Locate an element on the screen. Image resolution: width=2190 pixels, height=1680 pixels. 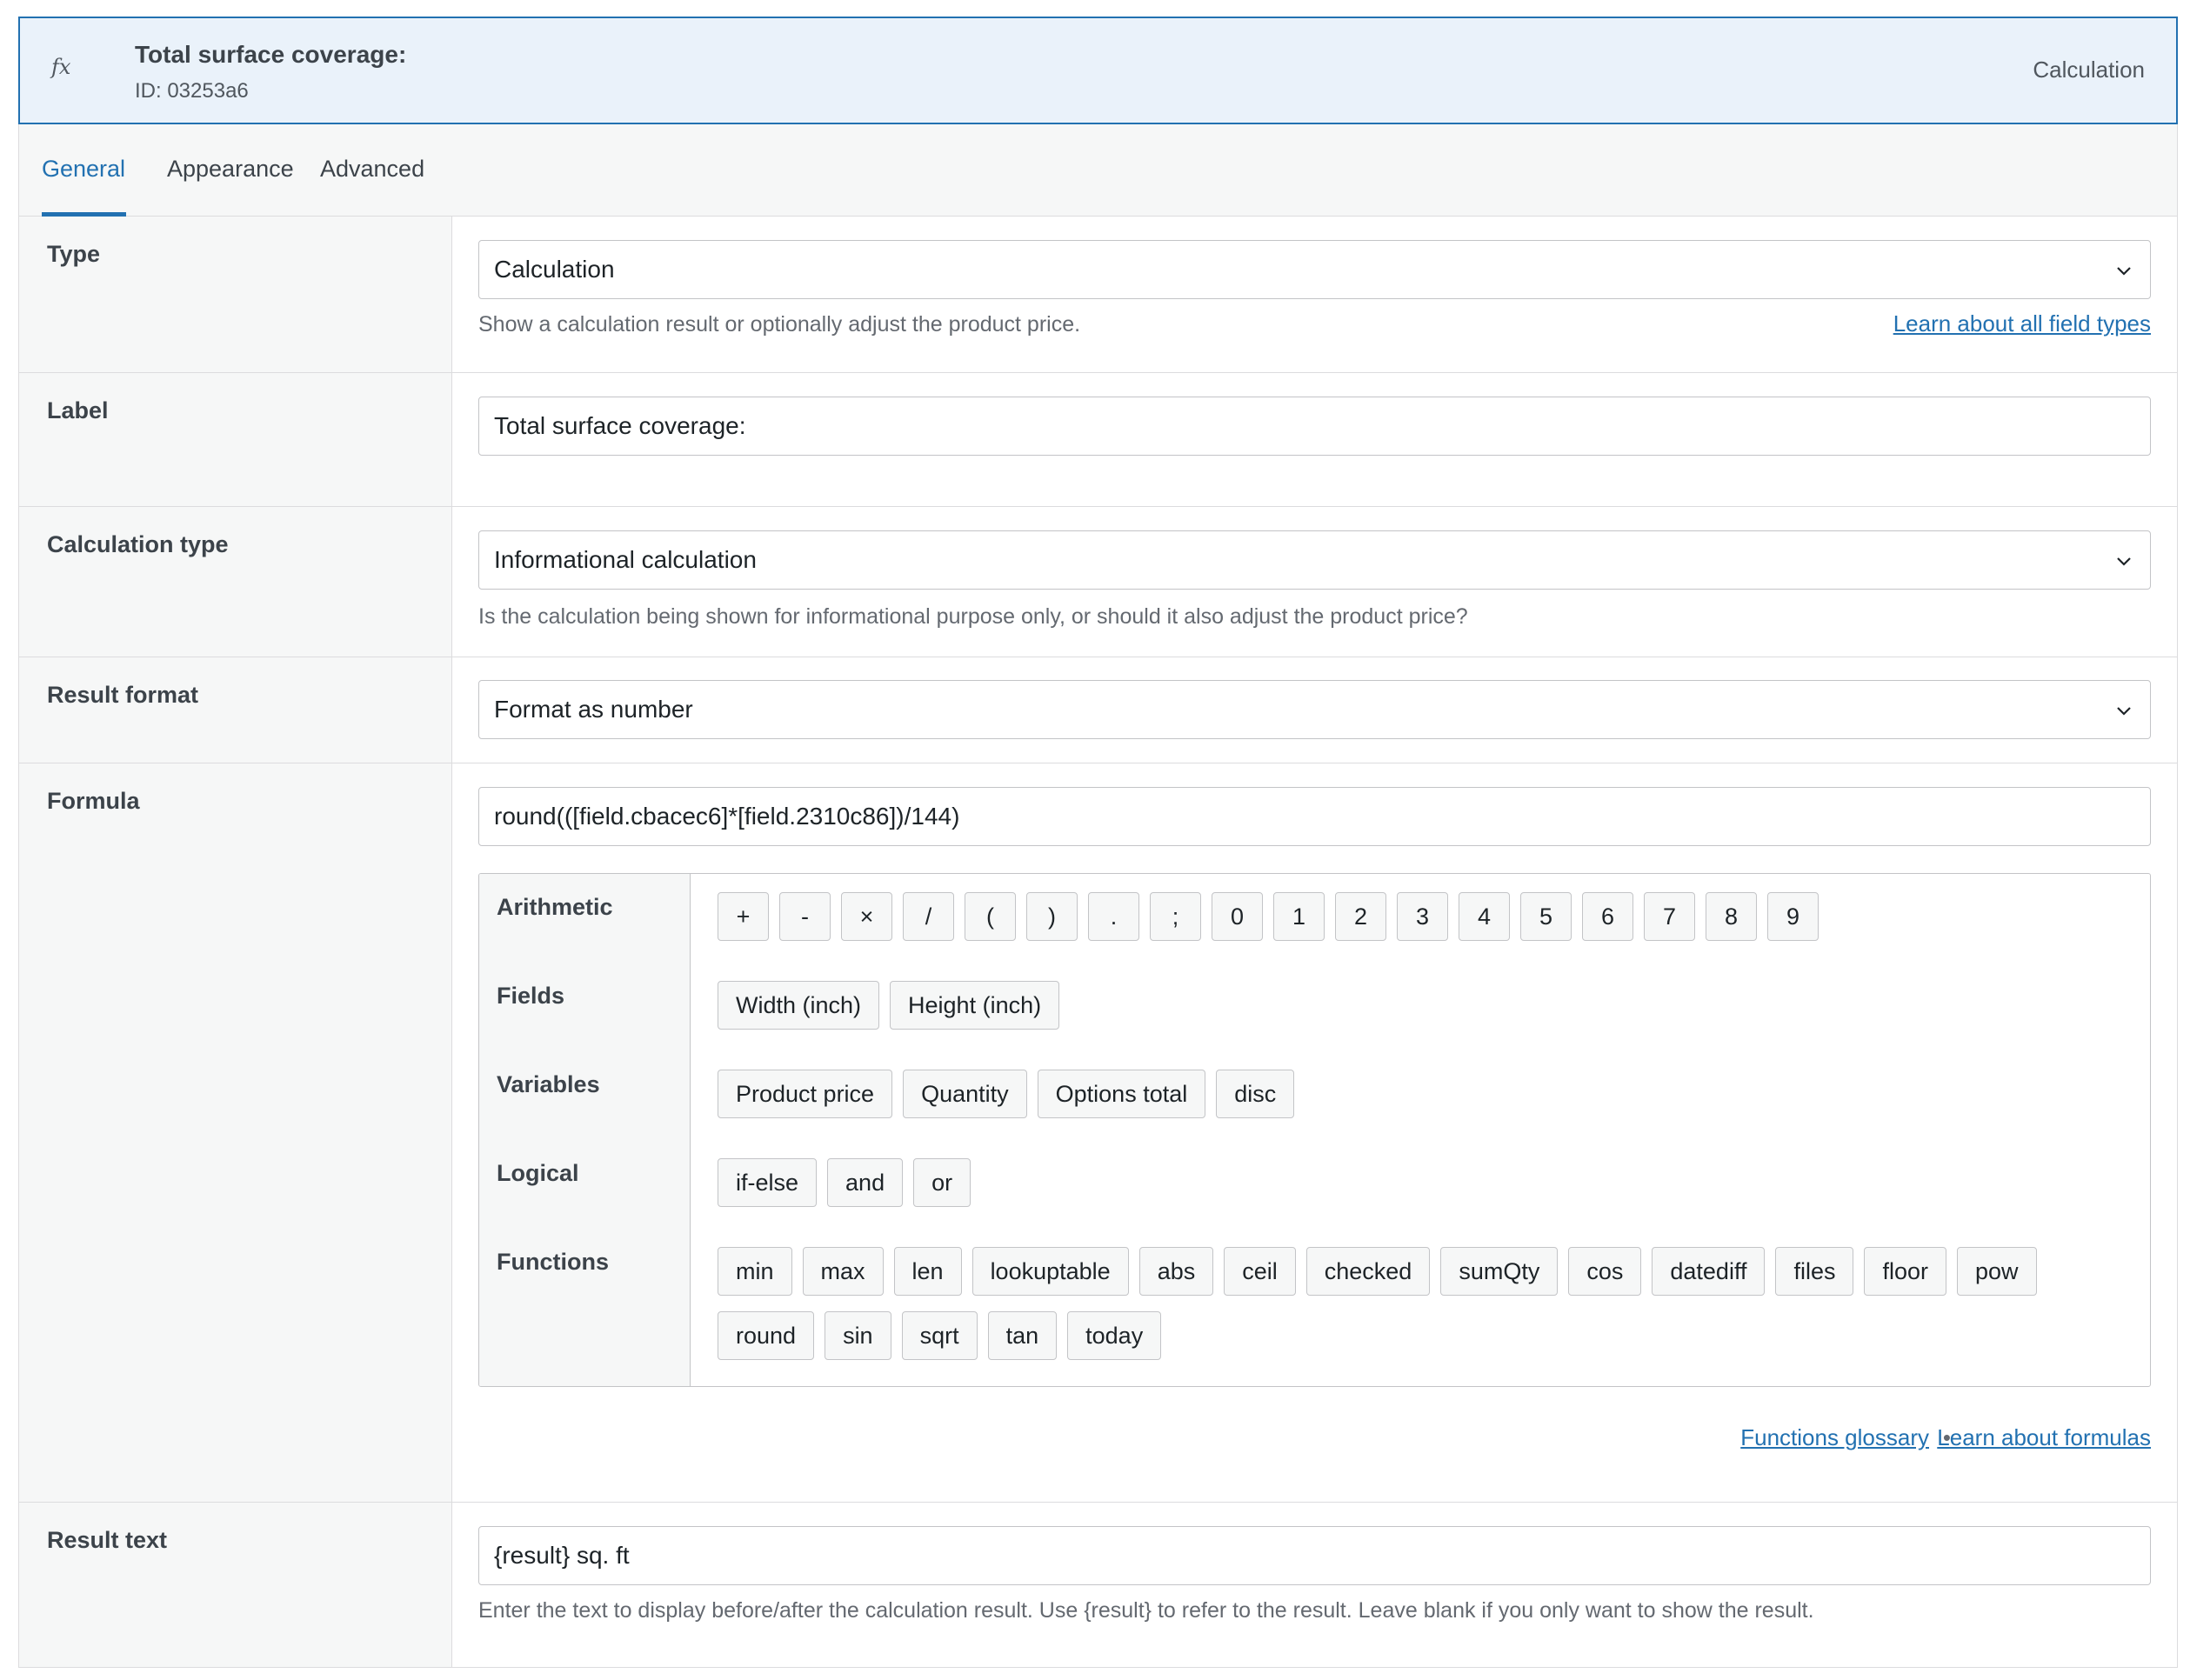
field-title: Total surface coverage: is located at coordinates (271, 54).